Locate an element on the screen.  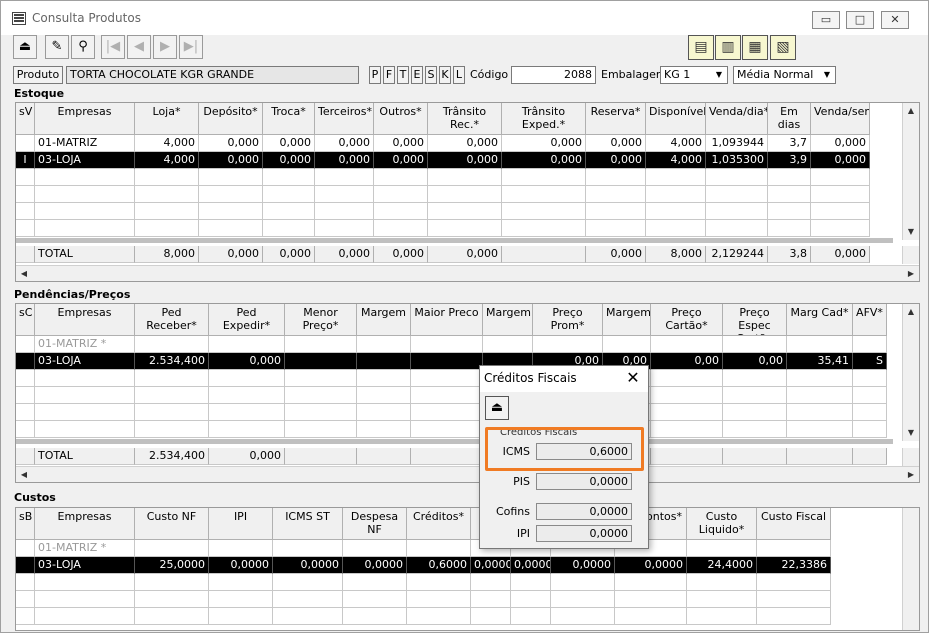
estoque-hscroll: ◀ ▶ is located at coordinates (467, 273).